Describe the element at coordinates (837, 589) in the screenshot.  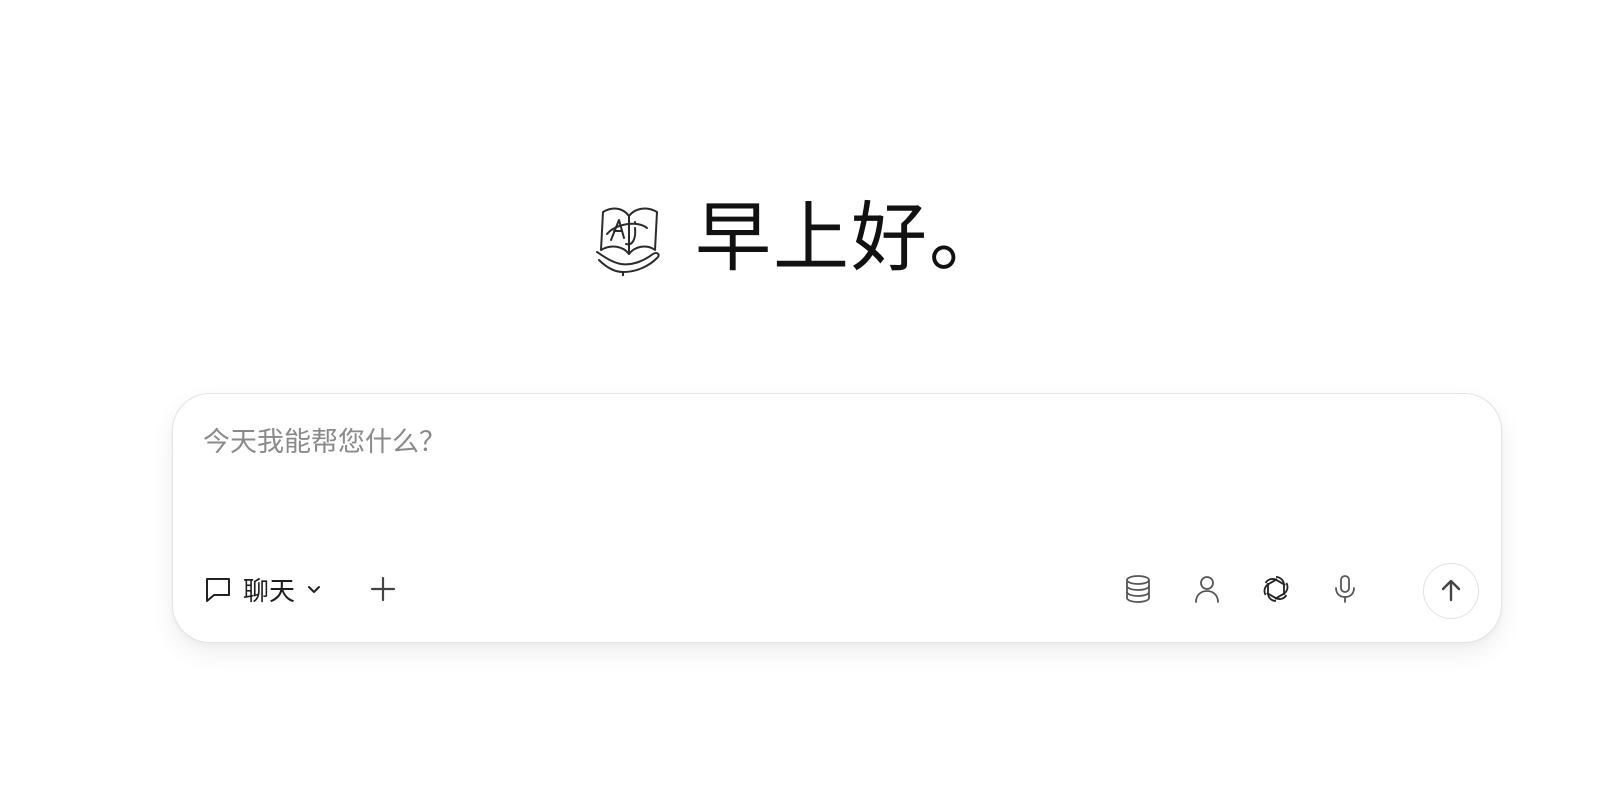
I see `composer-toolbar: 聊天` at that location.